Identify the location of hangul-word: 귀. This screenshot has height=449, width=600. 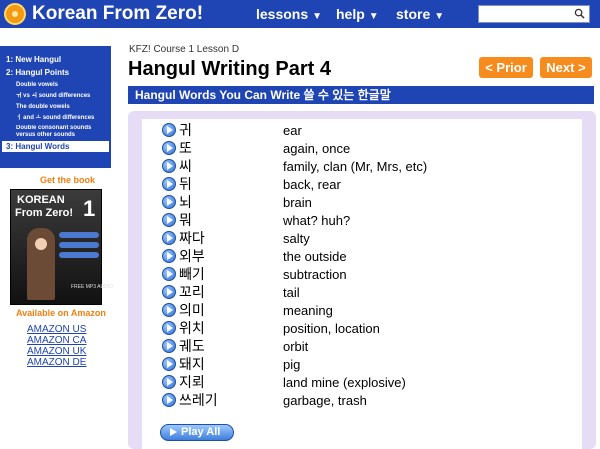
(185, 130).